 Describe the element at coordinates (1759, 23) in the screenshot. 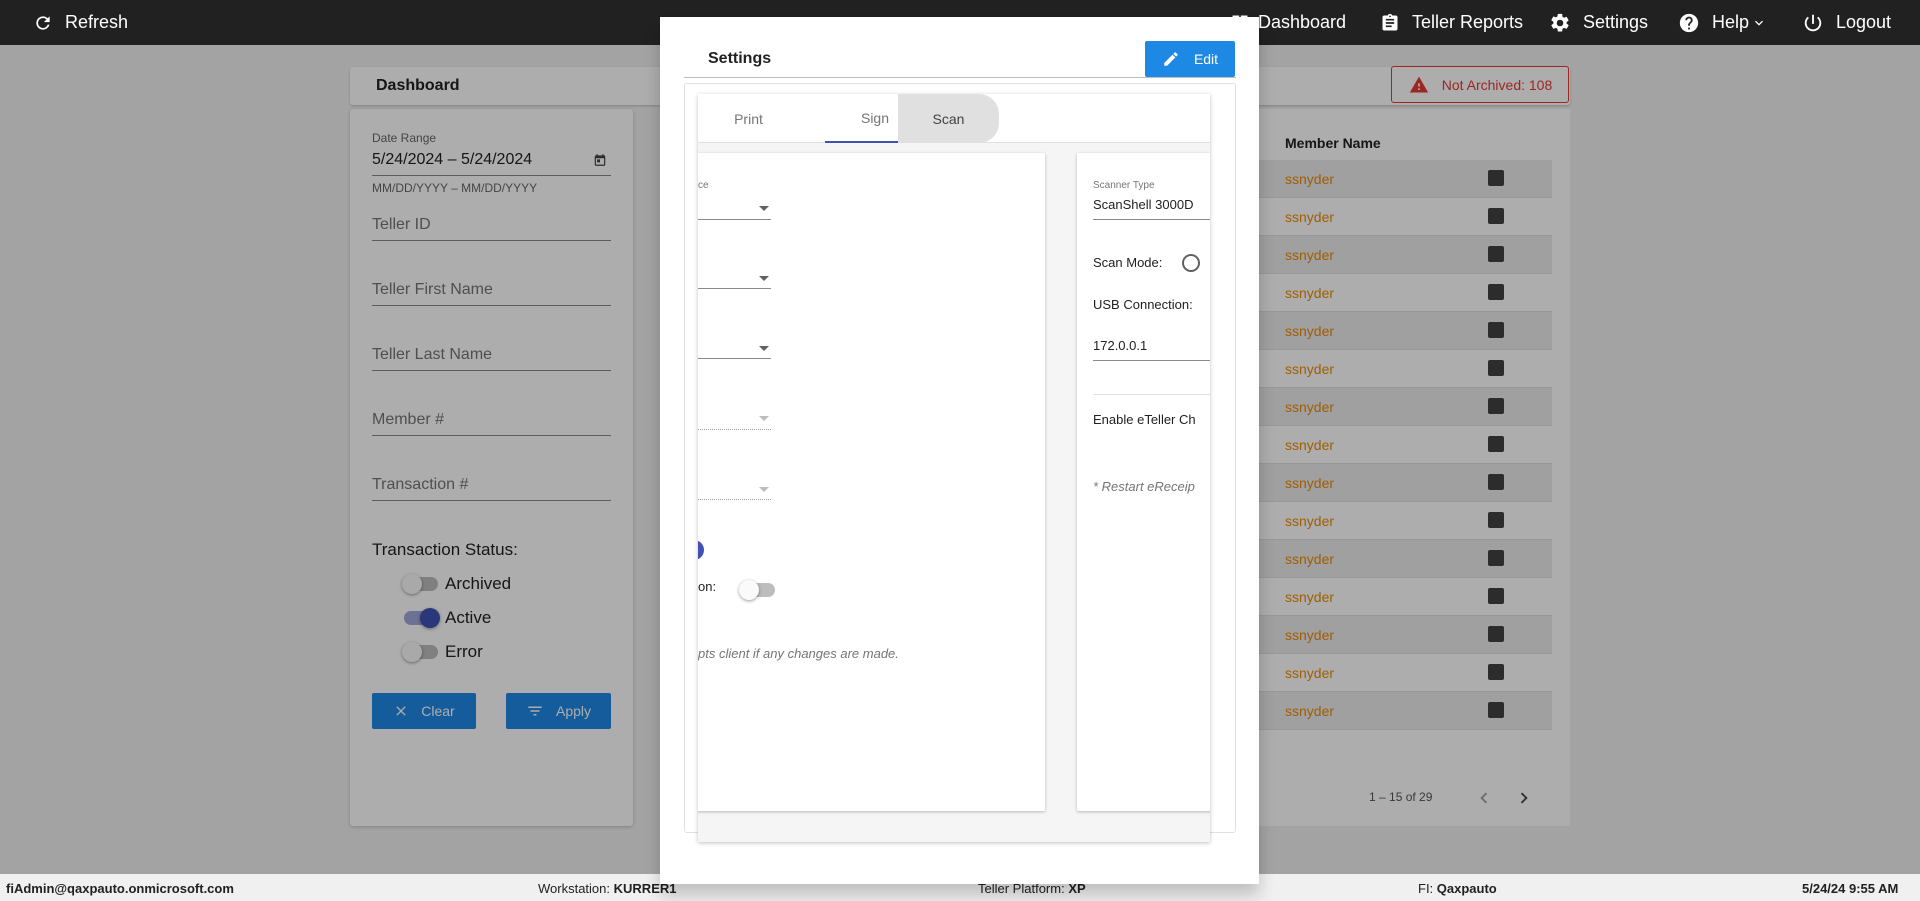

I see `chevron-down-icon` at that location.